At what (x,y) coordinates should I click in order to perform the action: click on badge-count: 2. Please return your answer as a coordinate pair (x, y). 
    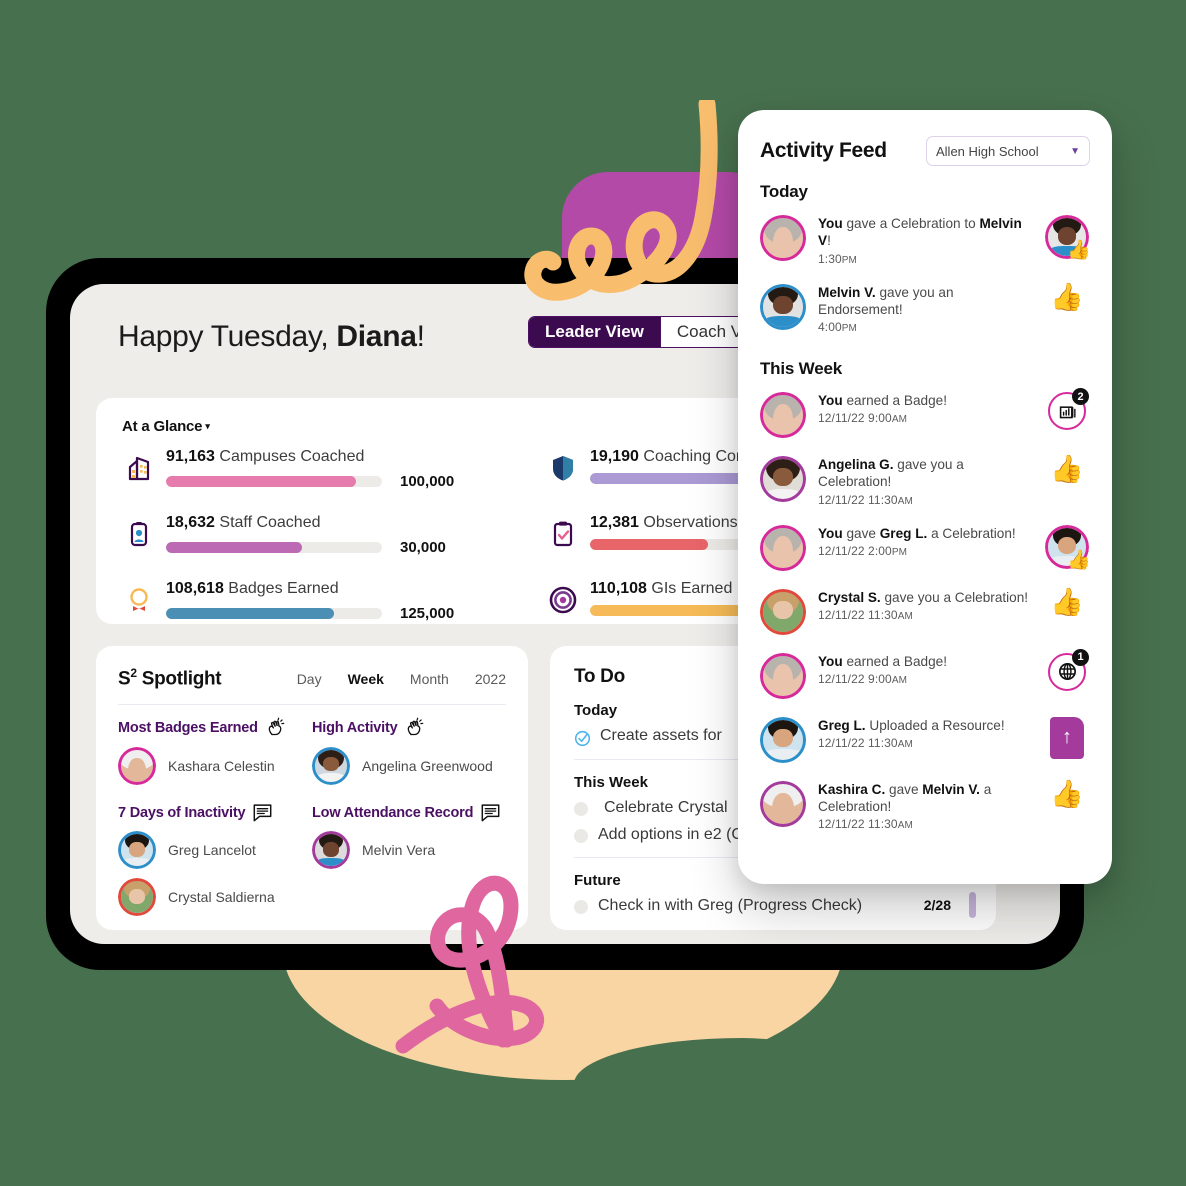
    Looking at the image, I should click on (1080, 396).